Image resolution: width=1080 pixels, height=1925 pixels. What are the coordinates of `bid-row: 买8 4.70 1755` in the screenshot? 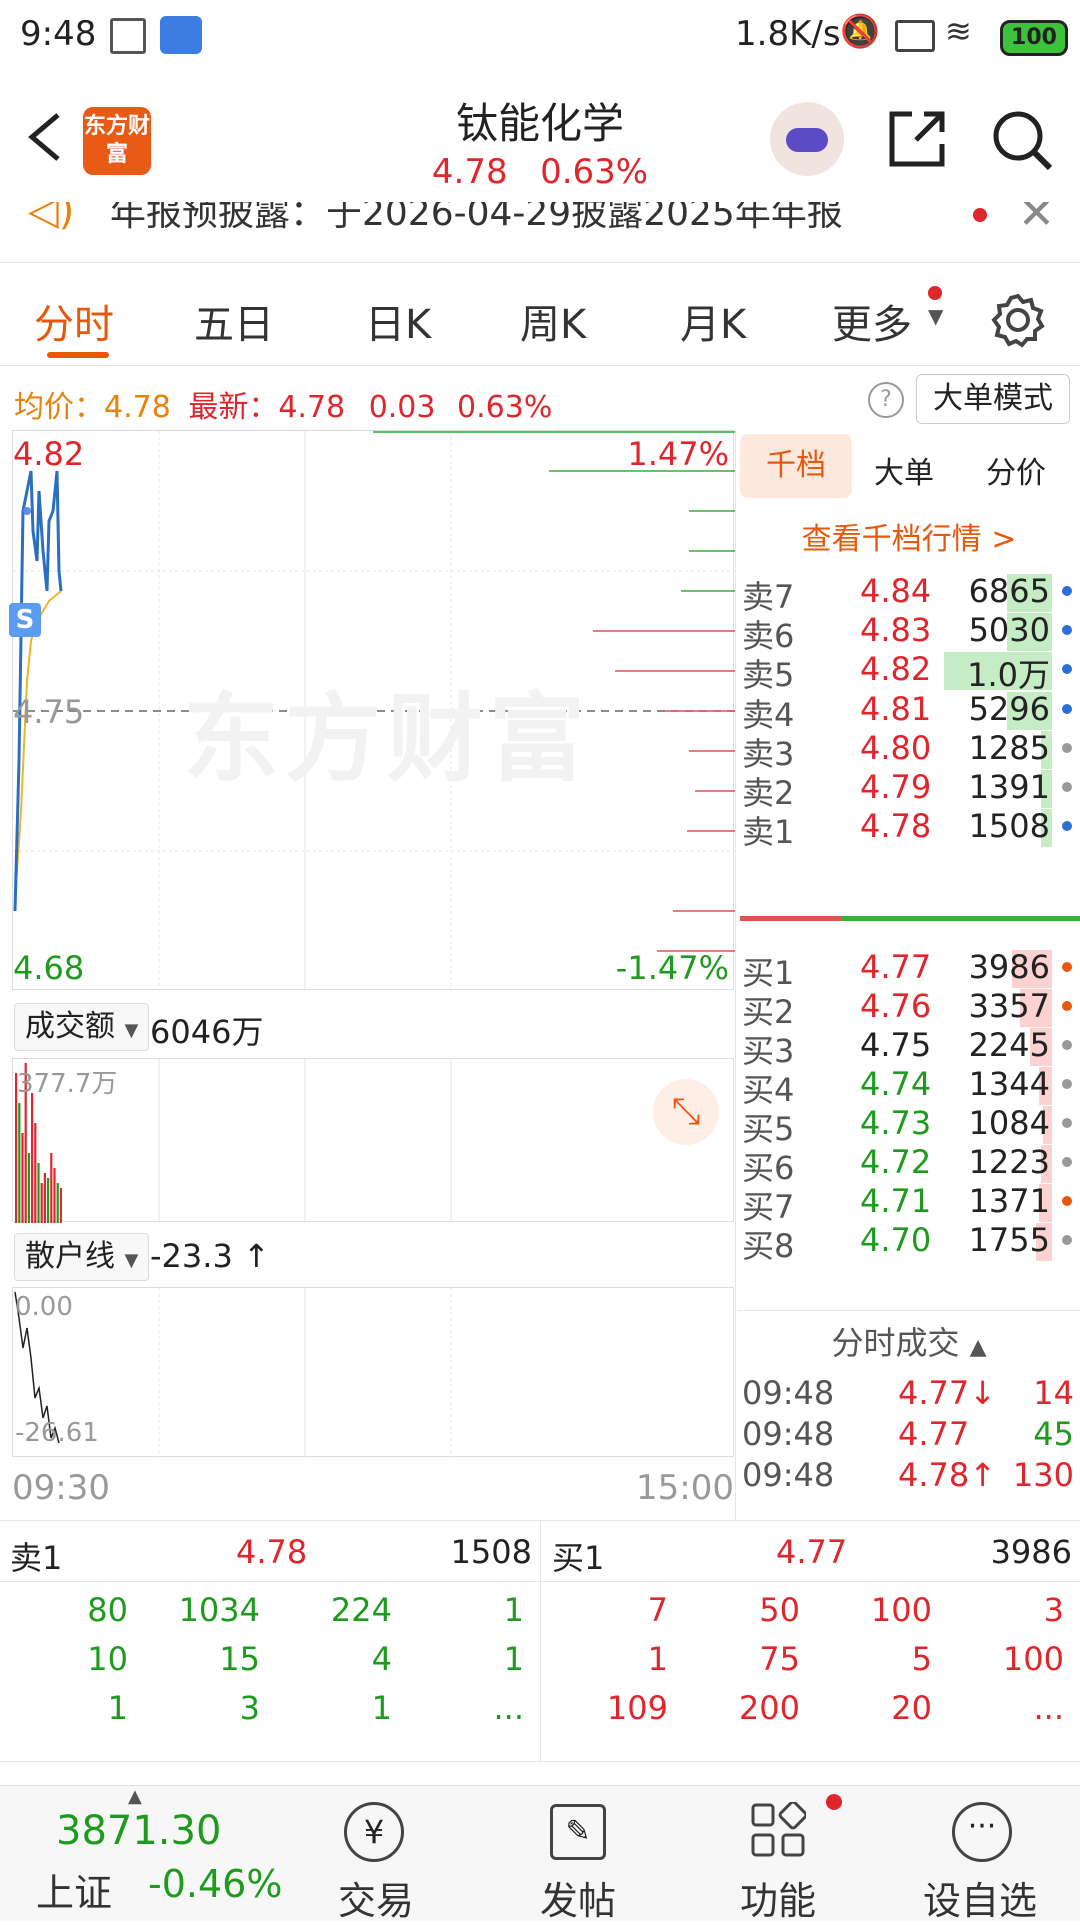 It's located at (909, 1240).